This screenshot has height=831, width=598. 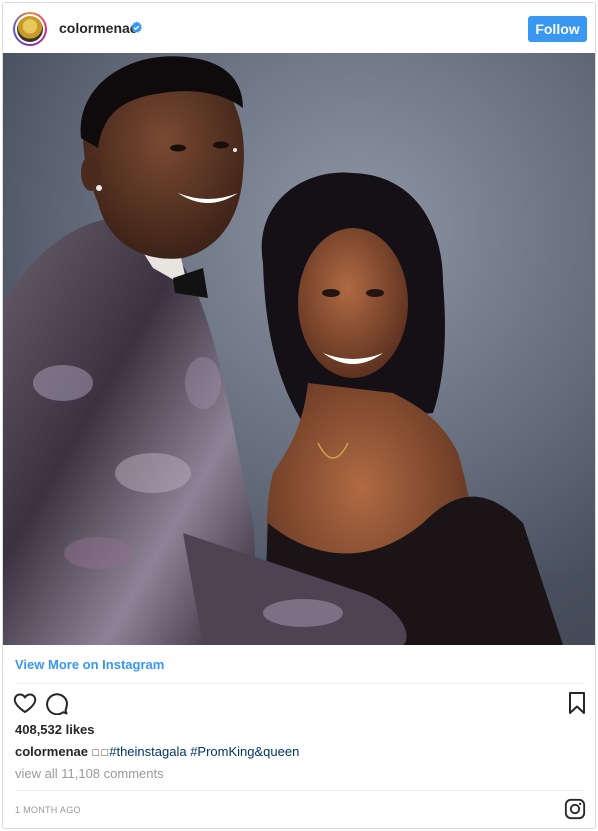 I want to click on caption-username: colormenae, so click(x=51, y=751).